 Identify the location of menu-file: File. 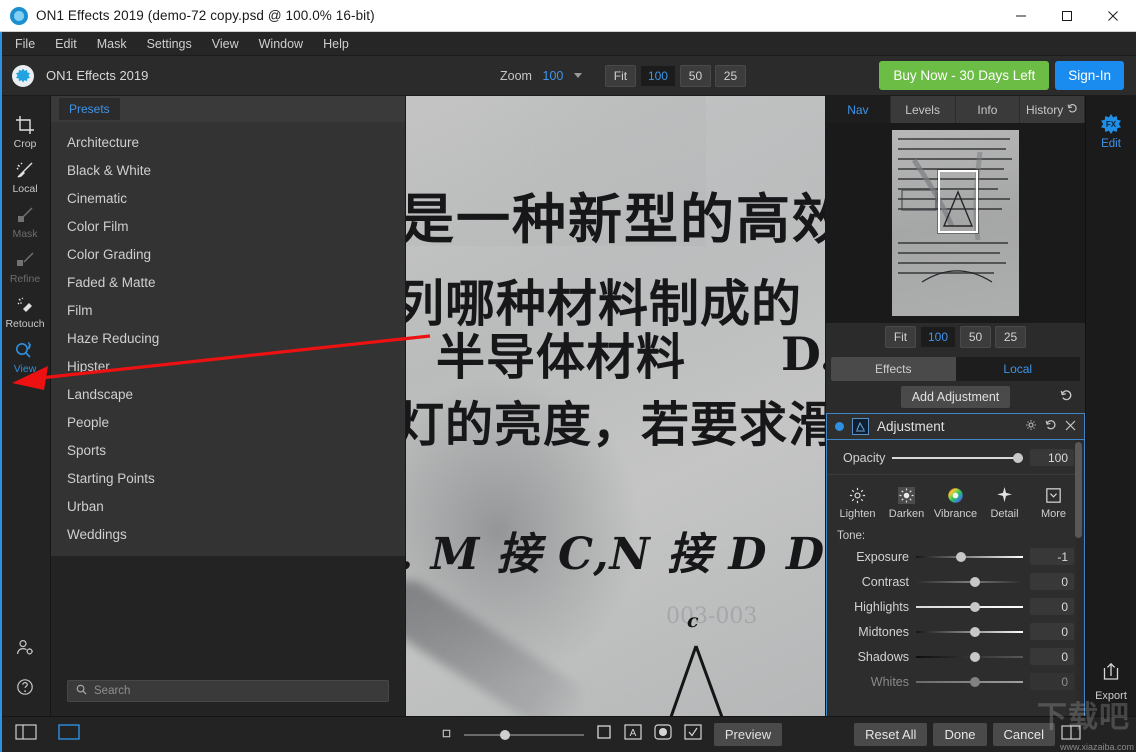
(25, 44).